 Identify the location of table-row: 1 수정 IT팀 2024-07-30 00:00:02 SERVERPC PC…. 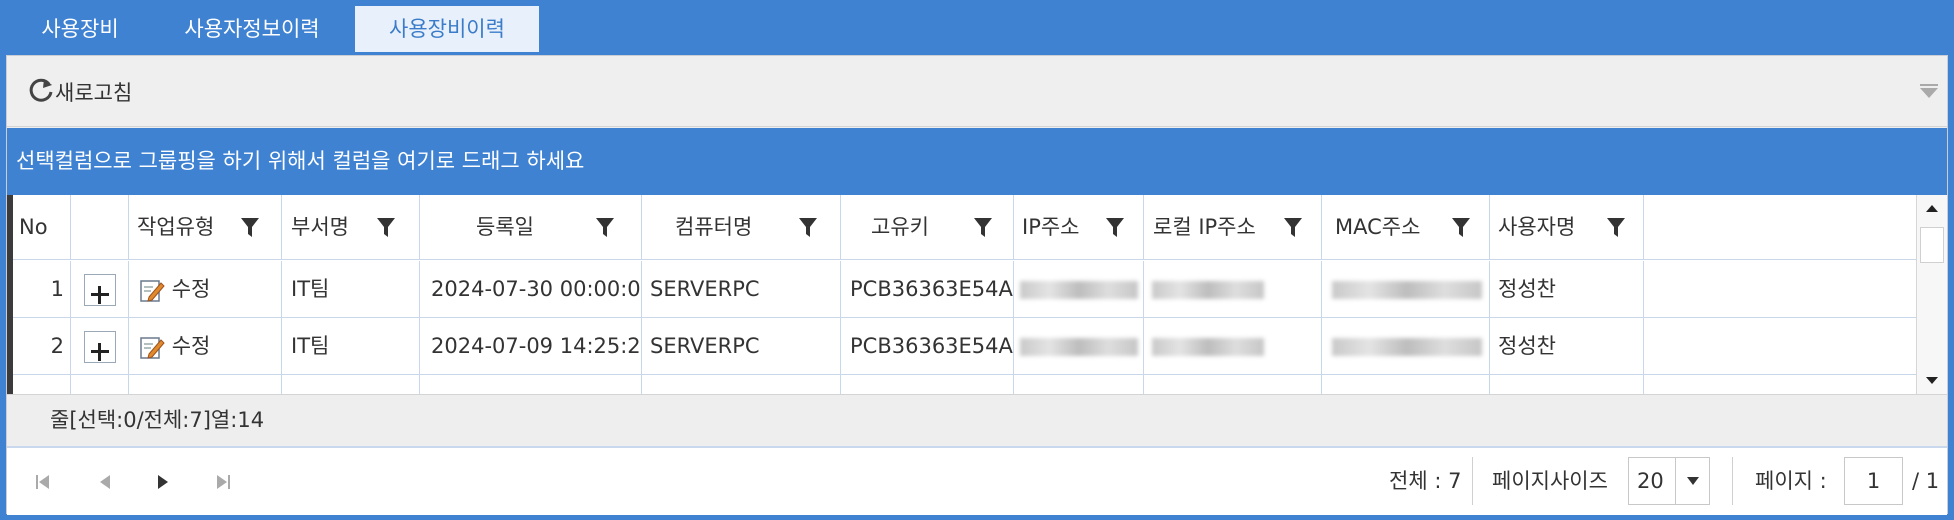
(964, 289).